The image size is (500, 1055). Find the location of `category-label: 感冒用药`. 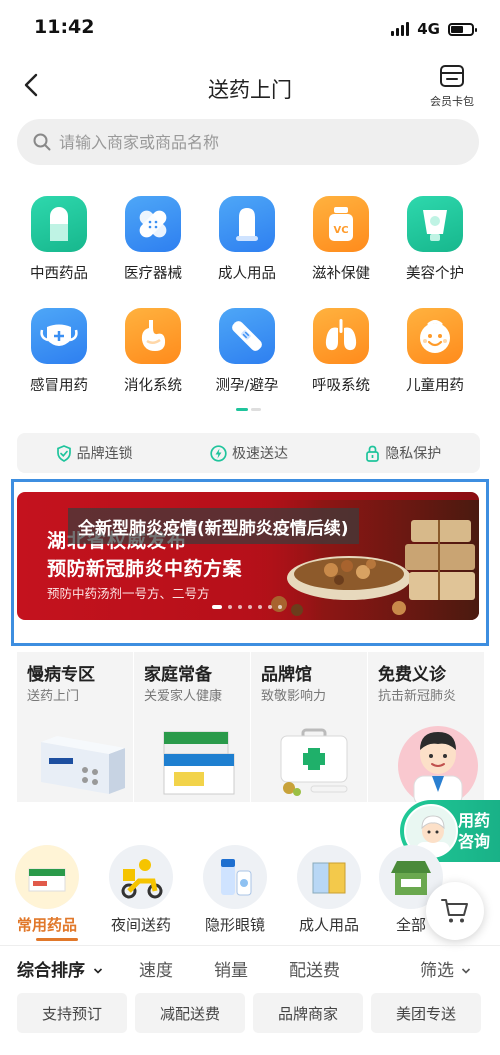

category-label: 感冒用药 is located at coordinates (59, 386).